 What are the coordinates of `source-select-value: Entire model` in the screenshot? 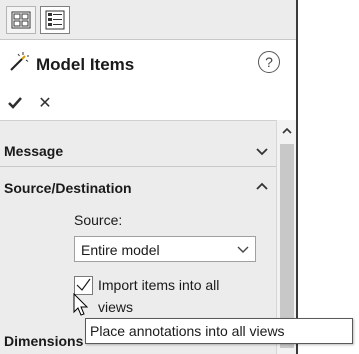 It's located at (120, 250).